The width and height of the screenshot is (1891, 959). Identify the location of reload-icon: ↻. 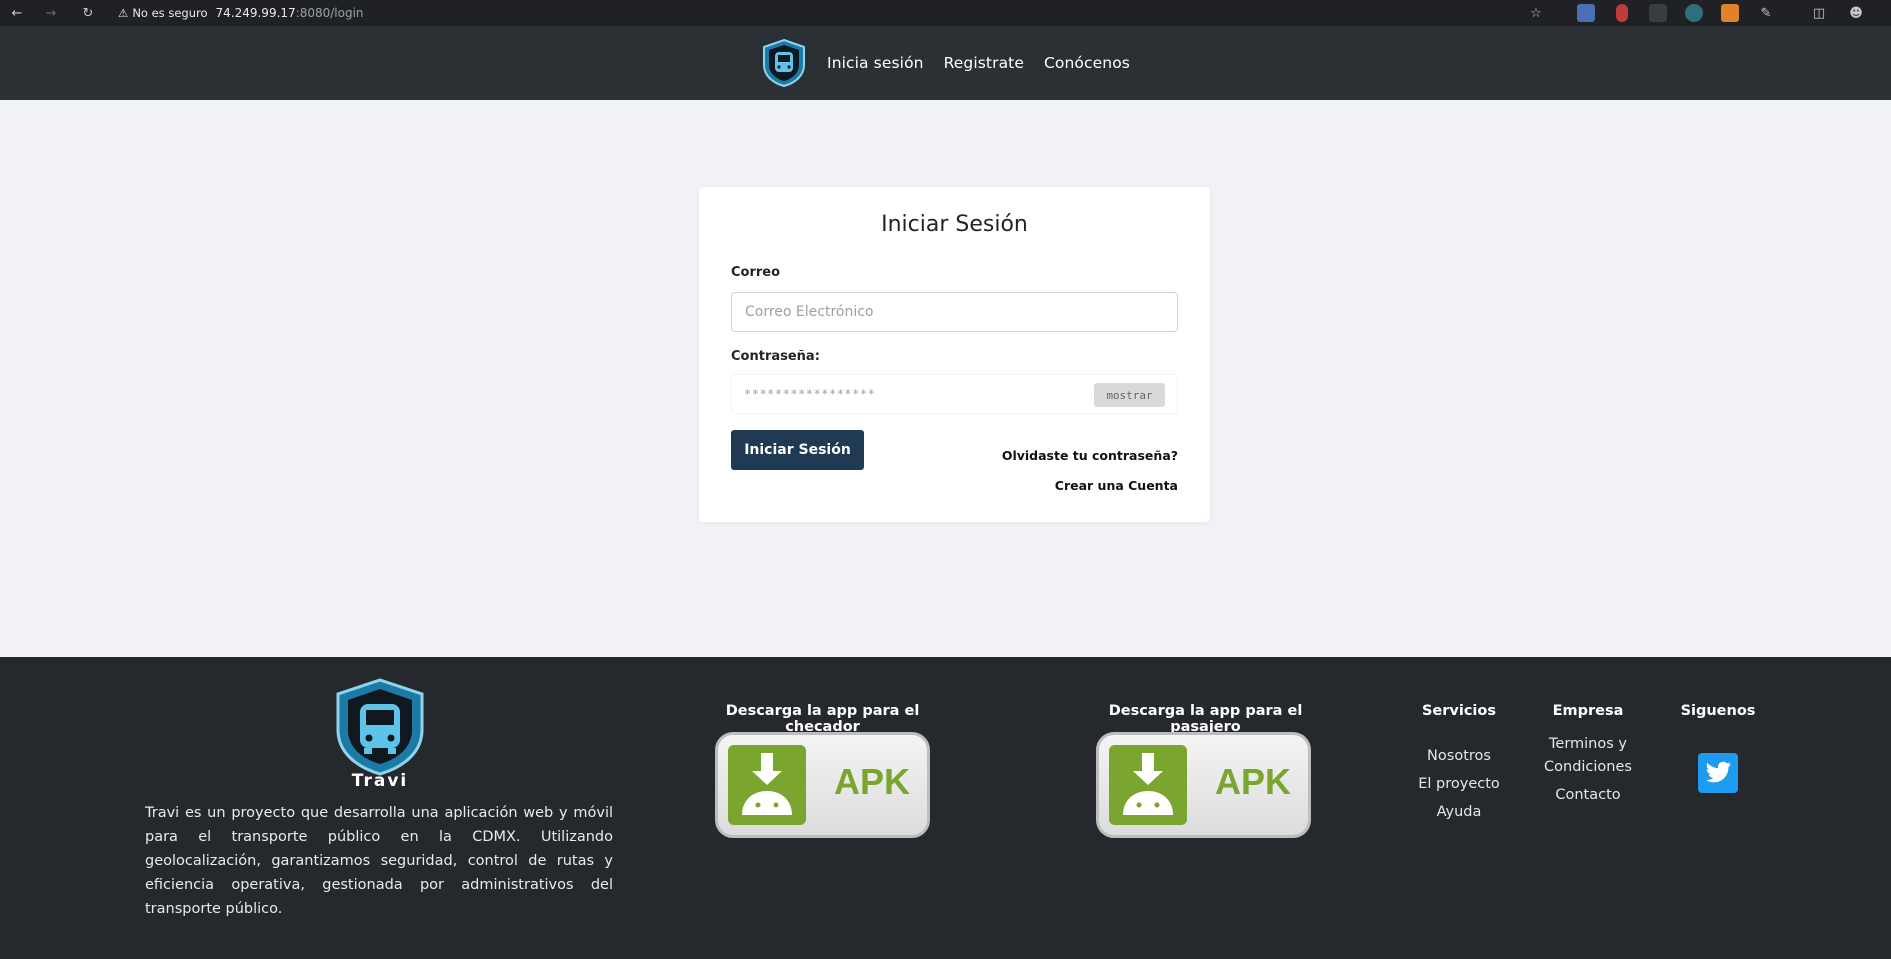
(88, 13).